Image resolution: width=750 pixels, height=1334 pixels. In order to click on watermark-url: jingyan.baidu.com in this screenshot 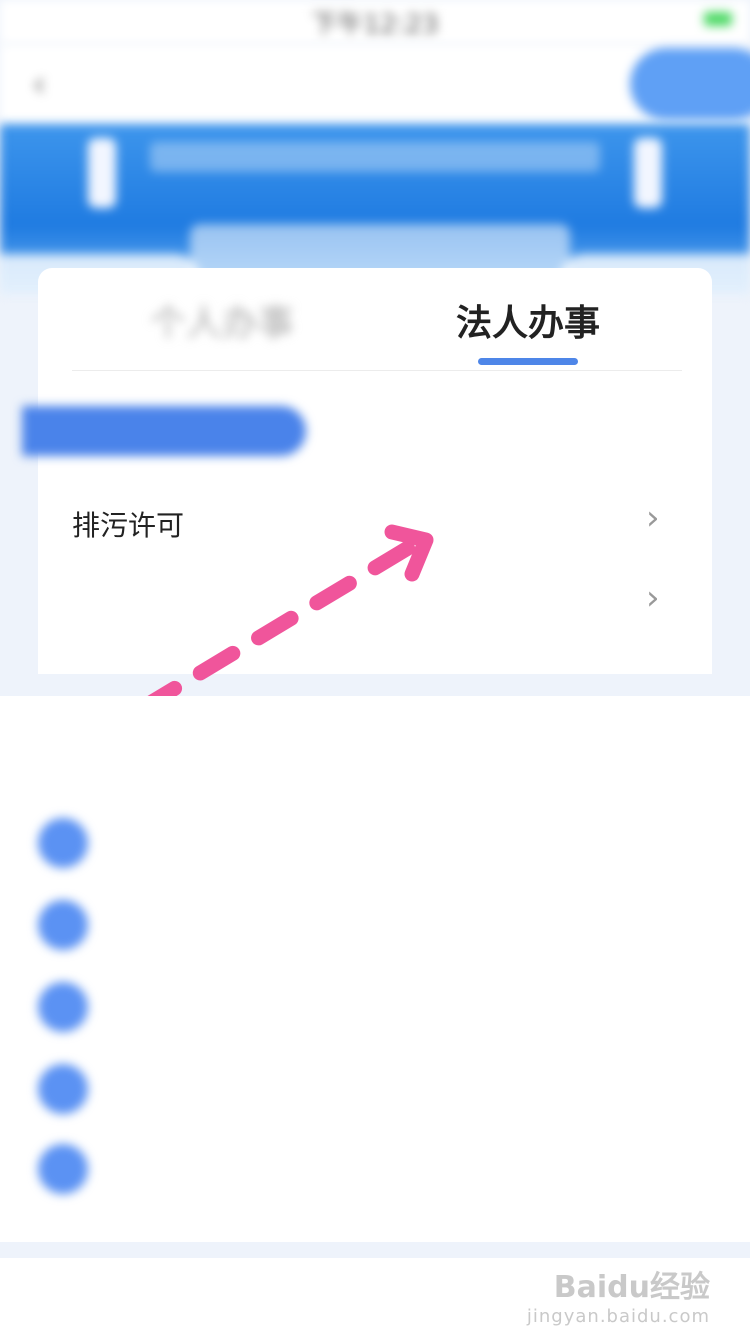, I will do `click(618, 1316)`.